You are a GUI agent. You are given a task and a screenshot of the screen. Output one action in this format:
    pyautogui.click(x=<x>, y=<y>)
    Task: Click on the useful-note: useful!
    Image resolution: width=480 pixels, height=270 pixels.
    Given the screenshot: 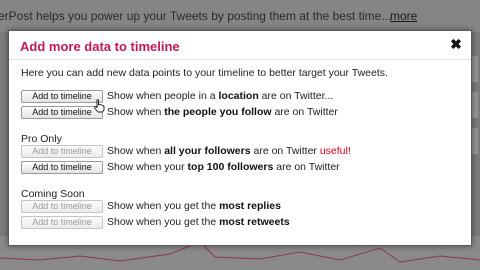 What is the action you would take?
    pyautogui.click(x=335, y=151)
    